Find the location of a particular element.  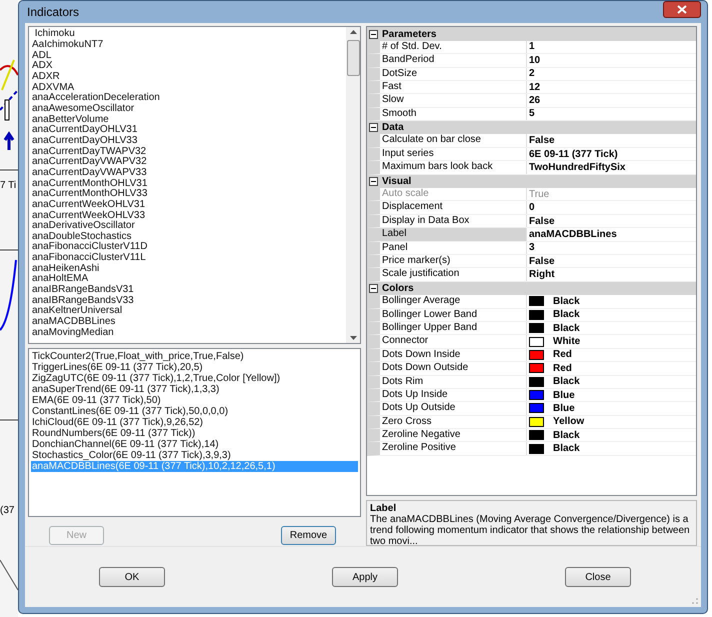

applied-indicator-item: anaSuperTrend(6E 09-11 (377 Tick),1,3,3) is located at coordinates (194, 390).